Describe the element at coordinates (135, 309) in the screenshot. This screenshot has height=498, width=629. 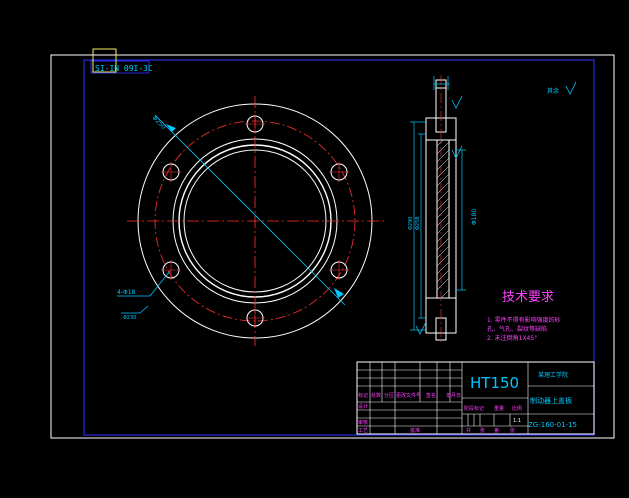
I see `hole-callout-sub` at that location.